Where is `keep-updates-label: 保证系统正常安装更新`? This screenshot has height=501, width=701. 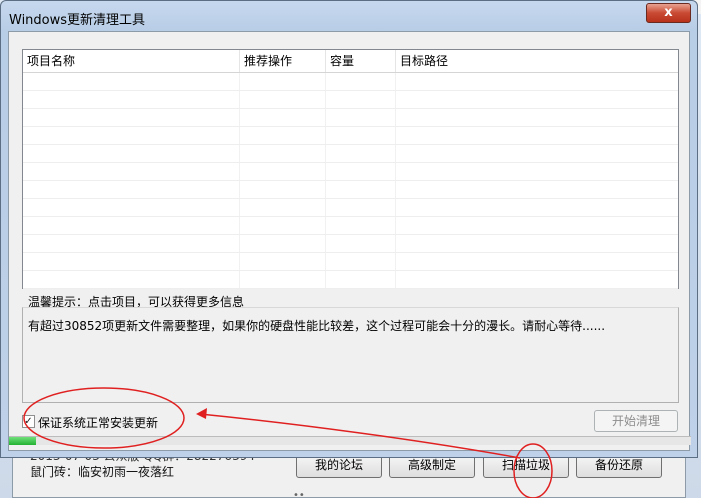
keep-updates-label: 保证系统正常安装更新 is located at coordinates (98, 422).